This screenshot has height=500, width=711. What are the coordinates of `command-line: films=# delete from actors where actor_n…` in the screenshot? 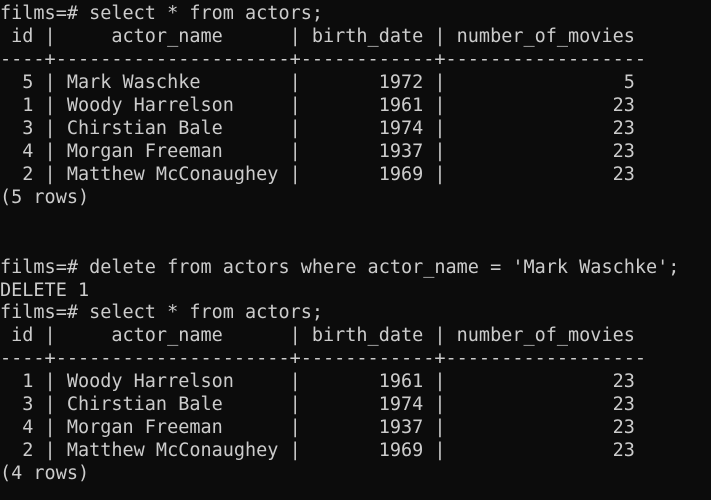 It's located at (340, 267).